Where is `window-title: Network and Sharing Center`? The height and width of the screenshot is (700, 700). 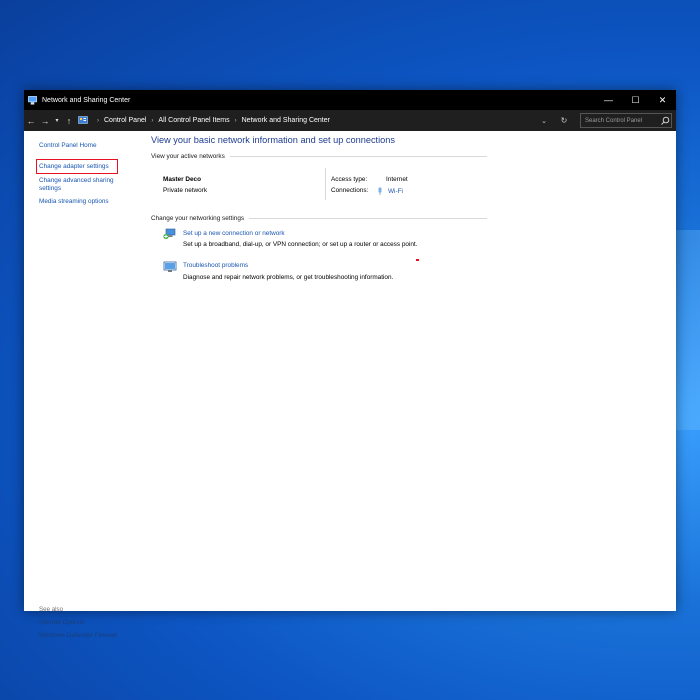 window-title: Network and Sharing Center is located at coordinates (86, 100).